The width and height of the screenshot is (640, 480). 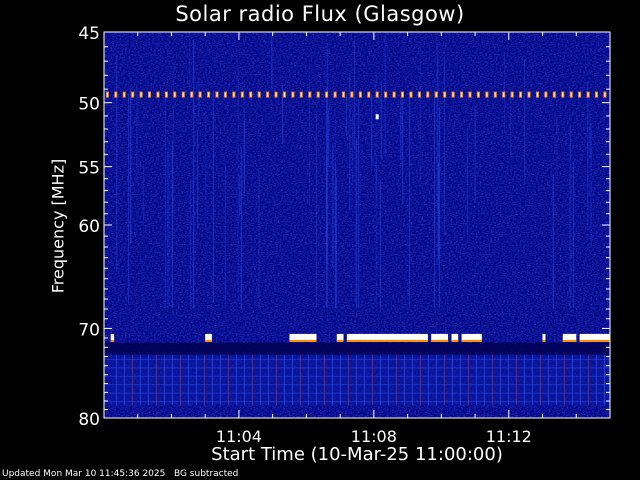 I want to click on y-tick-label: 60, so click(x=89, y=227).